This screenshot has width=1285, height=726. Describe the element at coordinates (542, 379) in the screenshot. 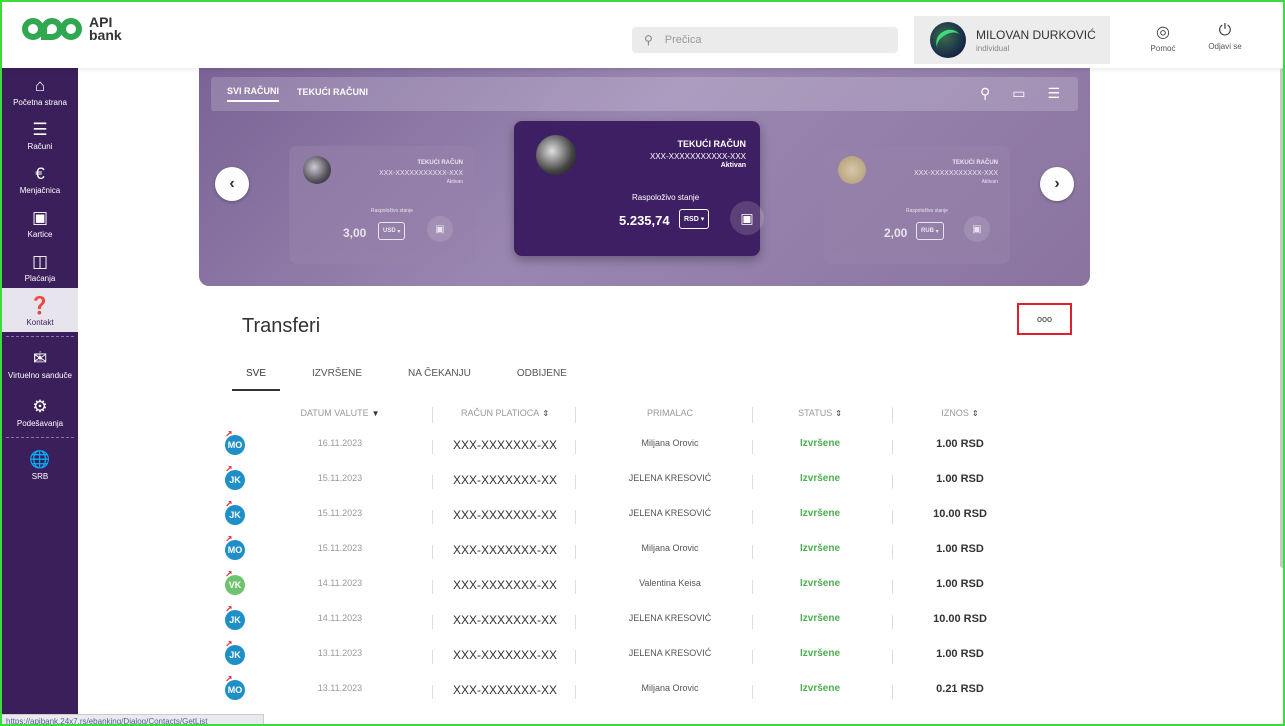

I see `tab-rejected: ODBIJENE` at that location.